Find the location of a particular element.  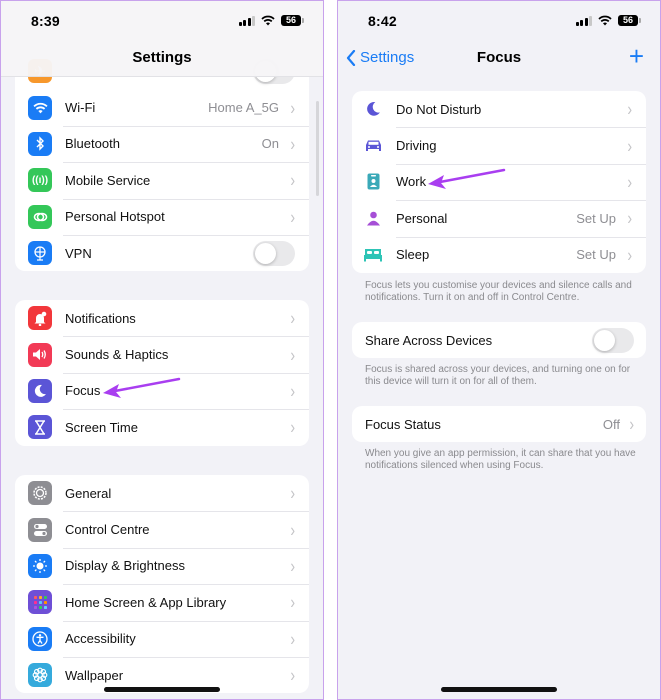

settings-row-control-centre: Control Centre › is located at coordinates (162, 529).